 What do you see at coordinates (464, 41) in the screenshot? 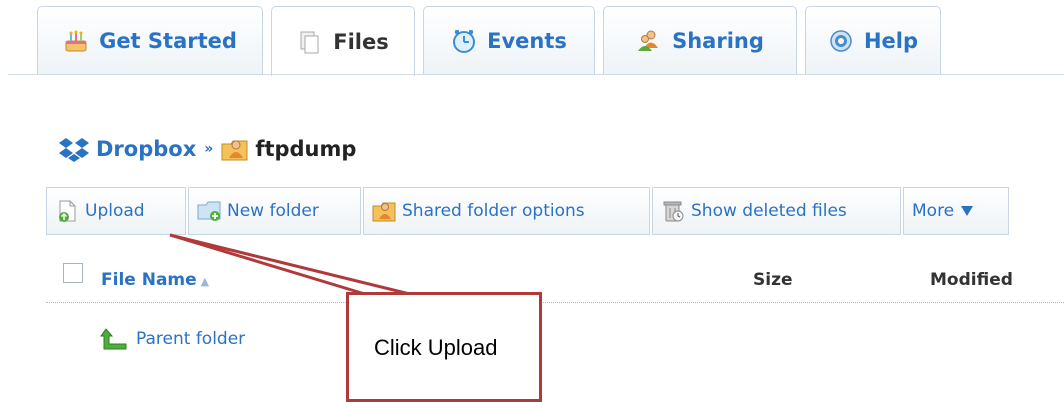
I see `clock-icon` at bounding box center [464, 41].